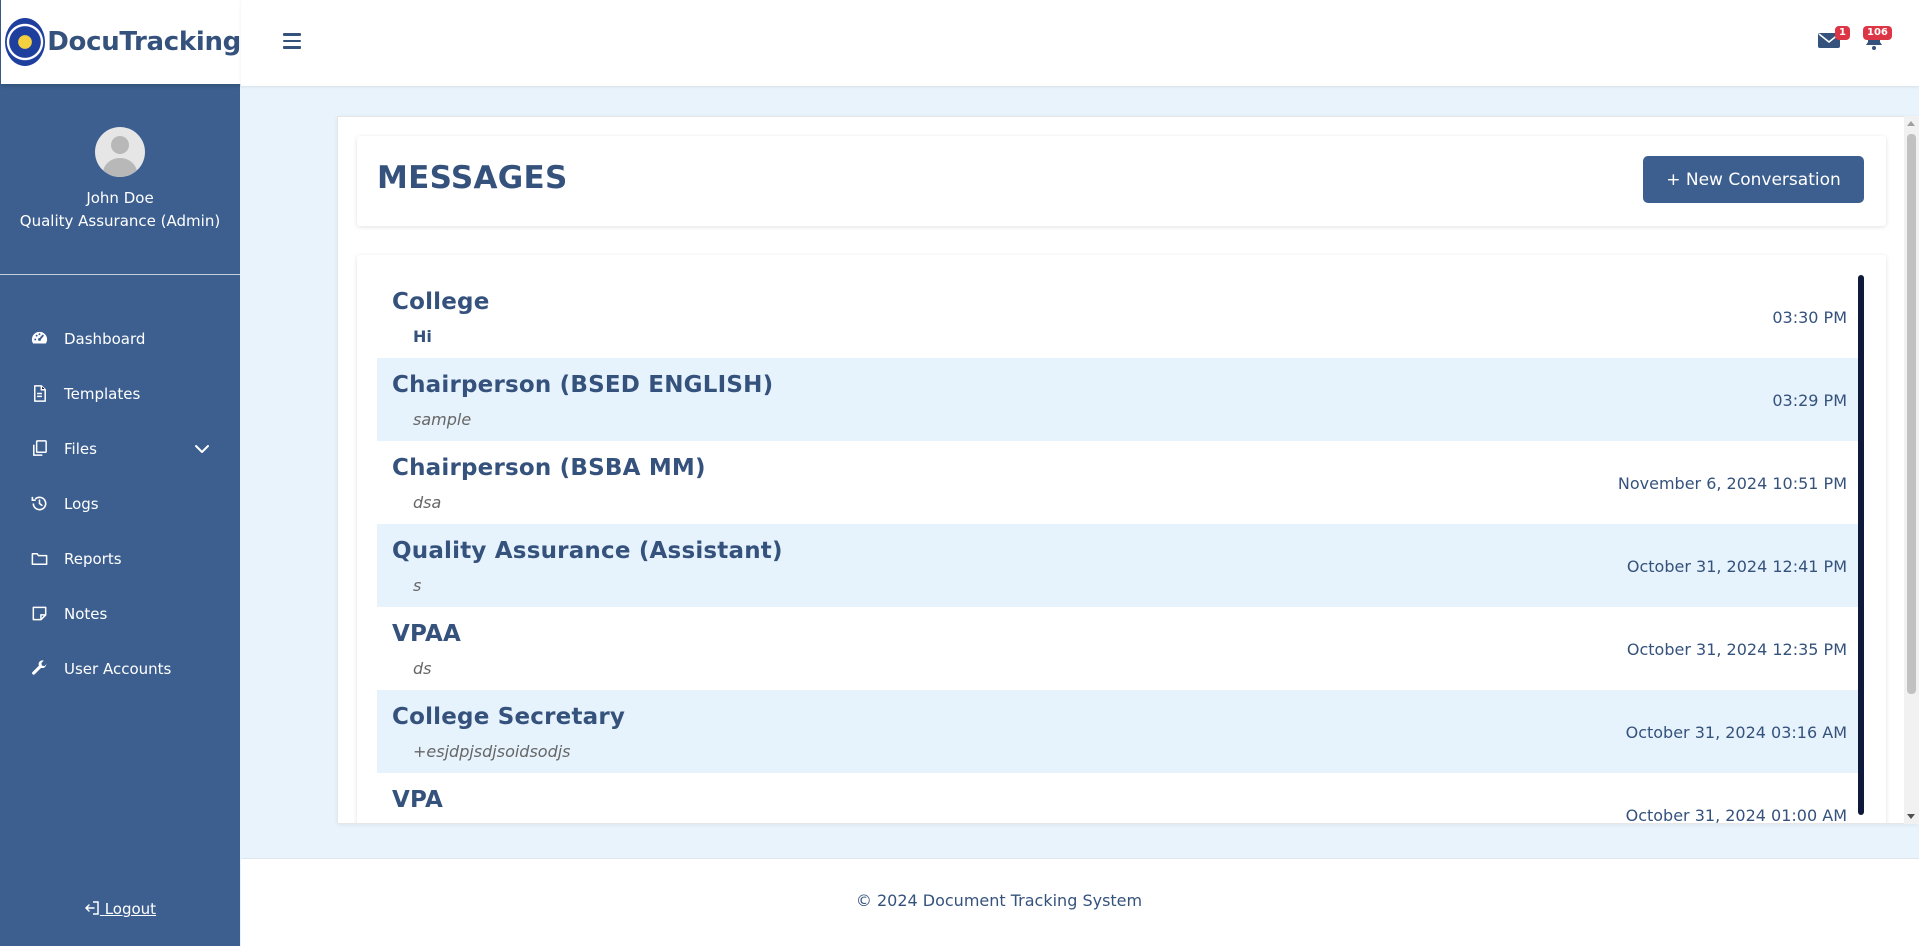 The image size is (1919, 946). Describe the element at coordinates (417, 585) in the screenshot. I see `conversation-preview: s` at that location.